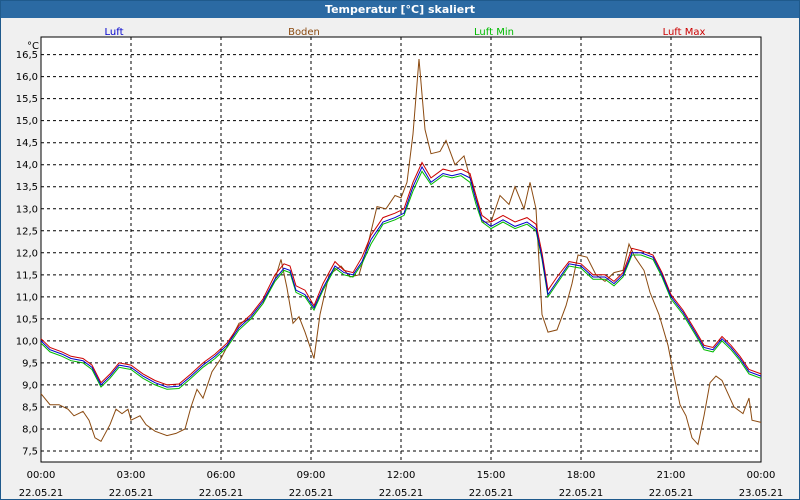 The width and height of the screenshot is (800, 500). What do you see at coordinates (400, 9) in the screenshot?
I see `window-title: Temperatur [°C] skaliert` at bounding box center [400, 9].